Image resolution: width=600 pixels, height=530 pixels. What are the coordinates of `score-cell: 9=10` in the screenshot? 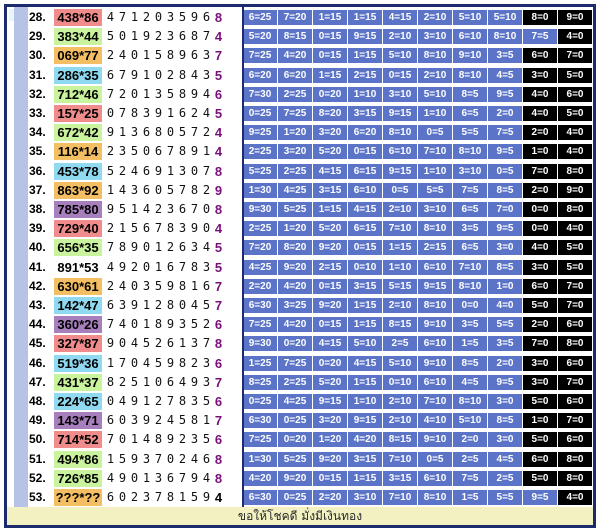 It's located at (470, 56).